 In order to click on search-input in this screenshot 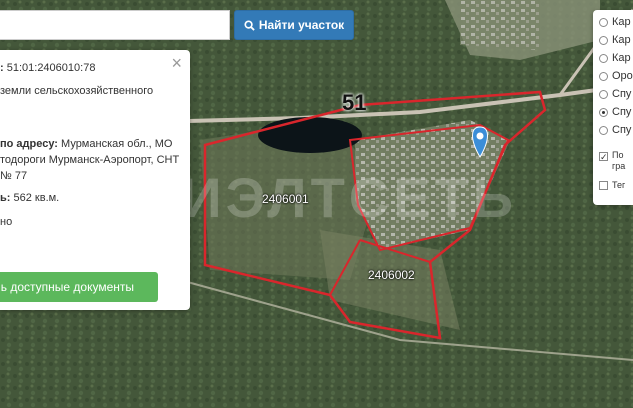, I will do `click(115, 25)`.